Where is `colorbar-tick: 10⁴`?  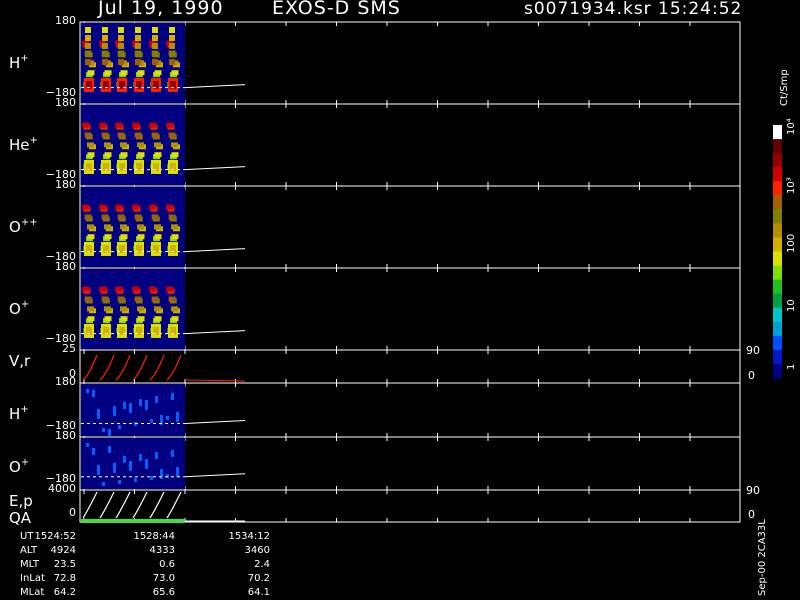
colorbar-tick: 10⁴ is located at coordinates (791, 126).